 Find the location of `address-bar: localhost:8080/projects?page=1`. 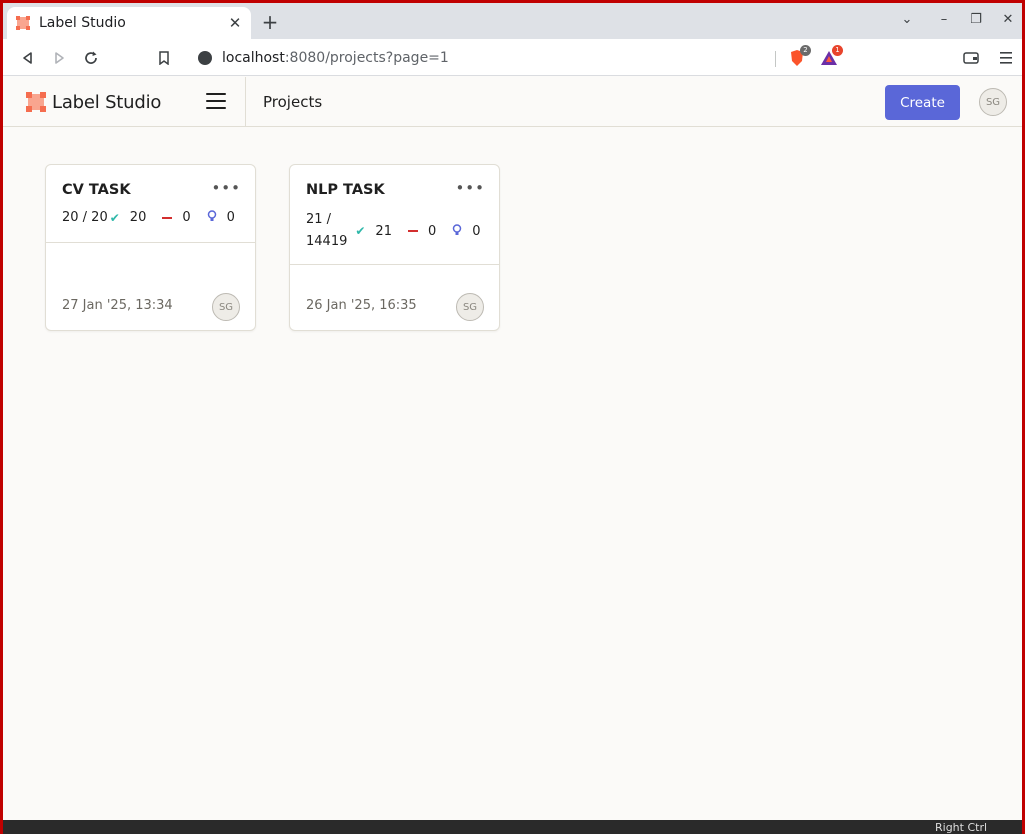

address-bar: localhost:8080/projects?page=1 is located at coordinates (516, 58).